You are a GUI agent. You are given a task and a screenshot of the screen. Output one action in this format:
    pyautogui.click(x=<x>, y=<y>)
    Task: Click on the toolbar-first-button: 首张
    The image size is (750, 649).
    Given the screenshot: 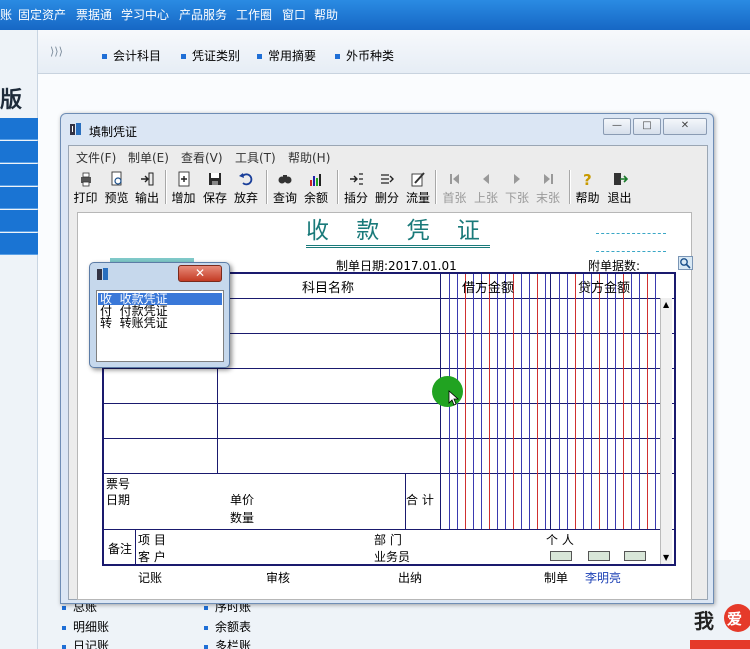 What is the action you would take?
    pyautogui.click(x=454, y=187)
    